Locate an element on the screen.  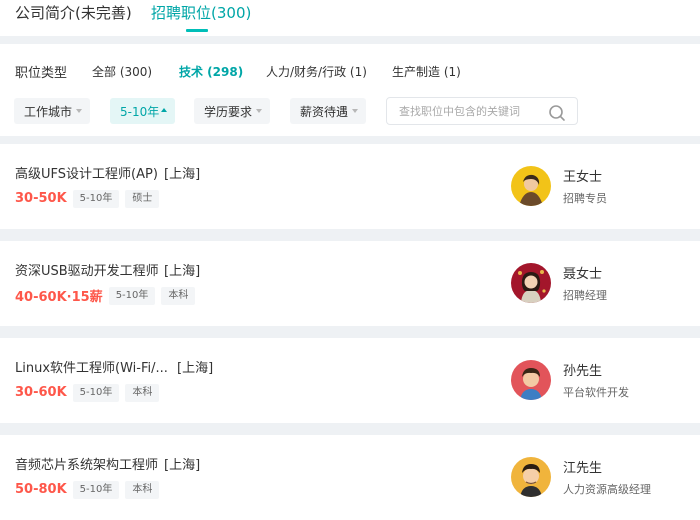
category-manufacturing: 生产制造 (1) is located at coordinates (426, 71).